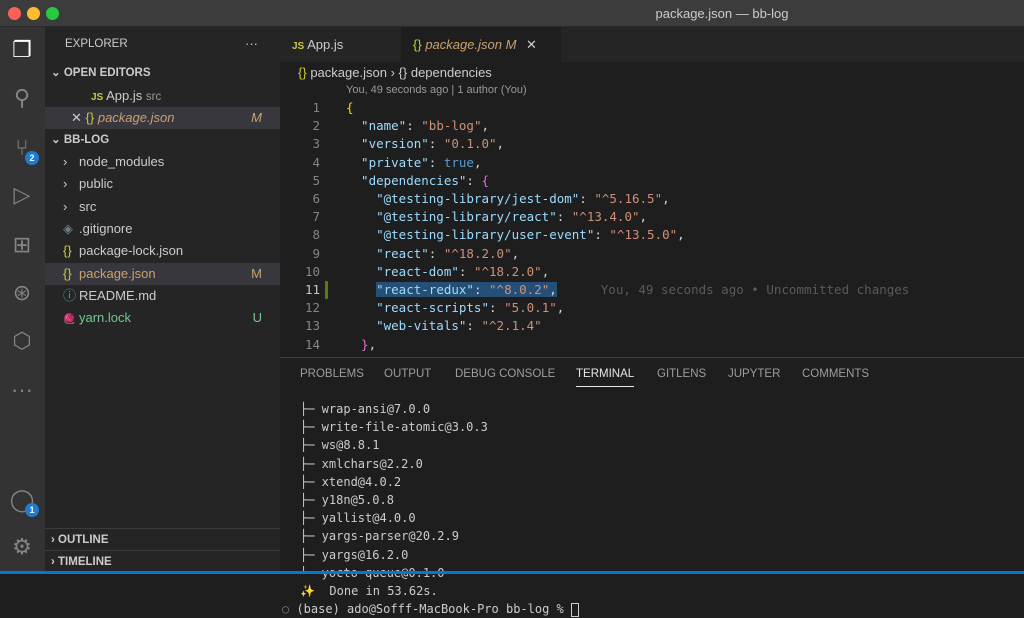  Describe the element at coordinates (312, 271) in the screenshot. I see `line-number: 10` at that location.